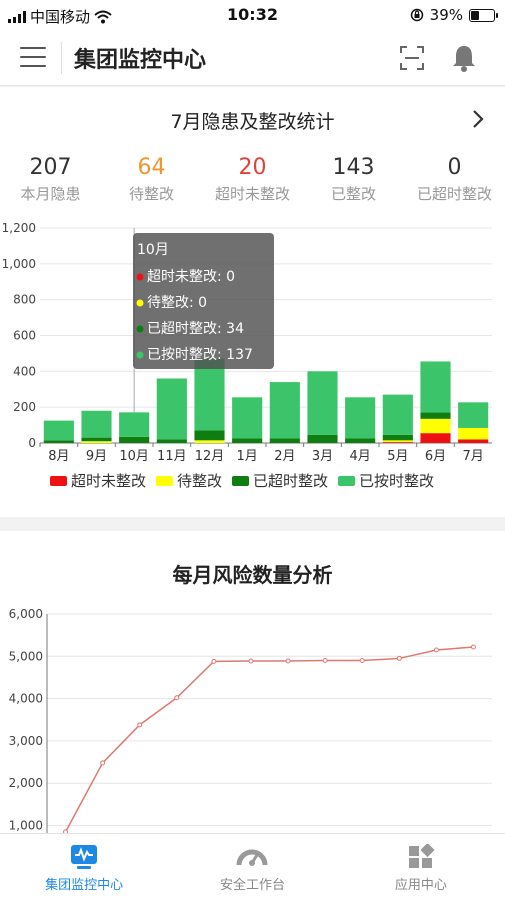  I want to click on y-tick-label: 4,000, so click(26, 699).